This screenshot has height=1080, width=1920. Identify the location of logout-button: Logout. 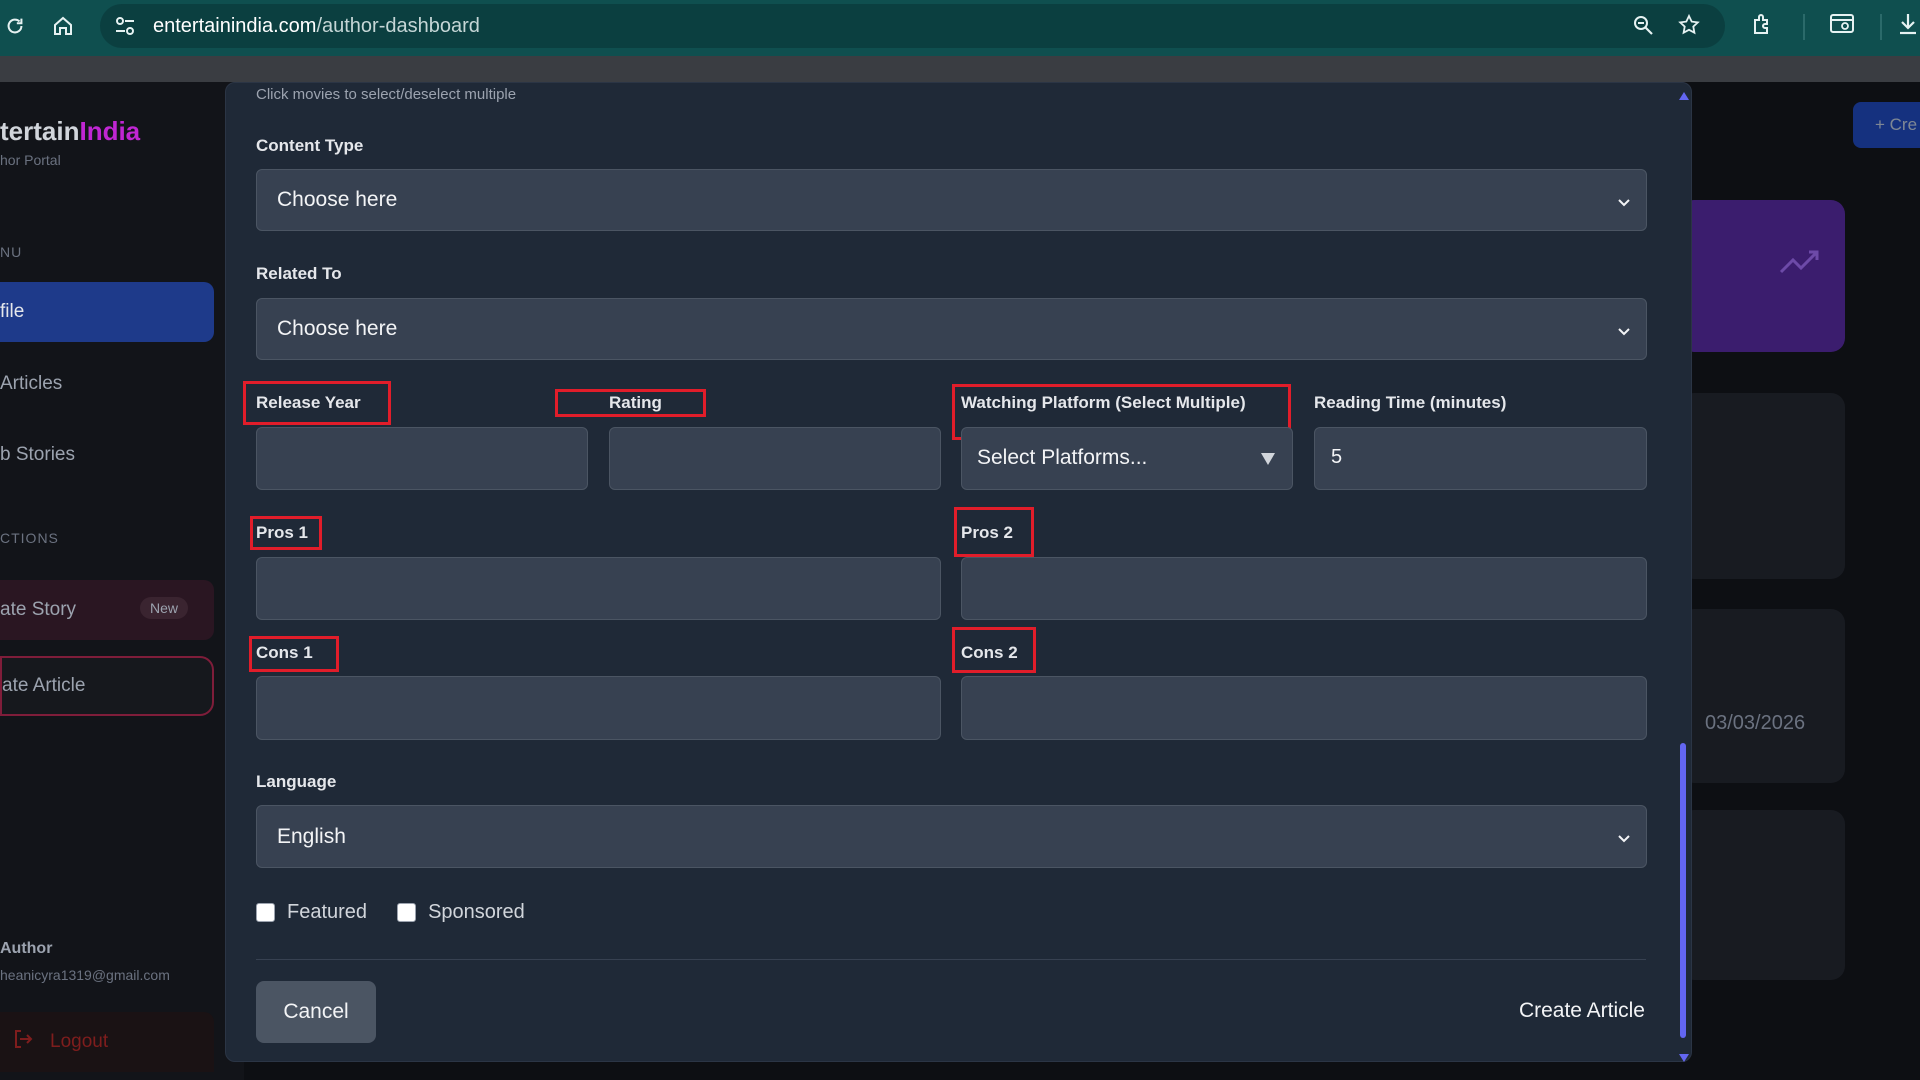
(107, 1042).